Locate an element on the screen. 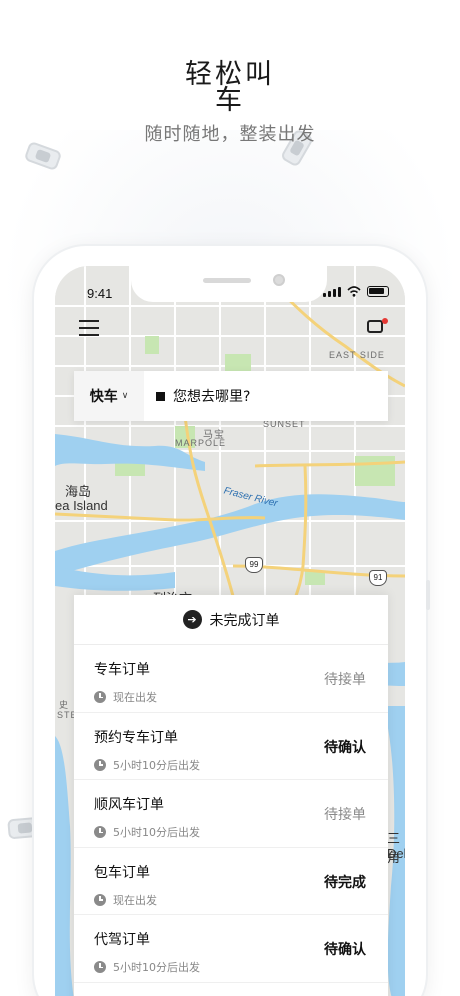  search-bar: 快车 ∨ 您想去哪里? is located at coordinates (231, 396).